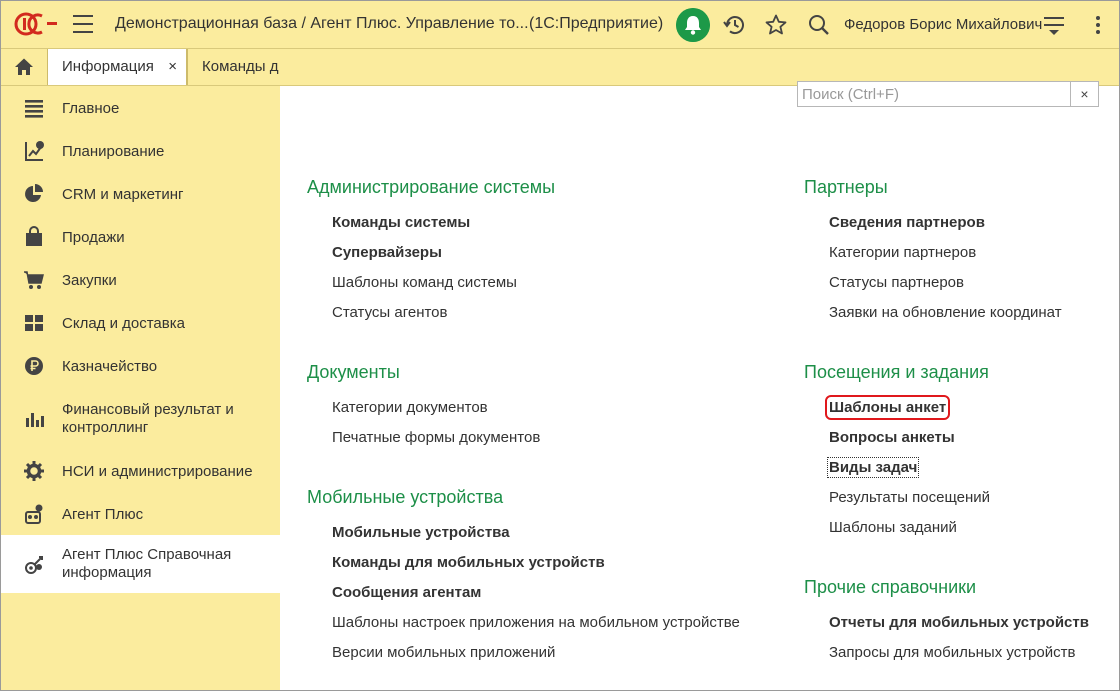  Describe the element at coordinates (907, 222) in the screenshot. I see `link-partner-info: Сведения партнеров` at that location.